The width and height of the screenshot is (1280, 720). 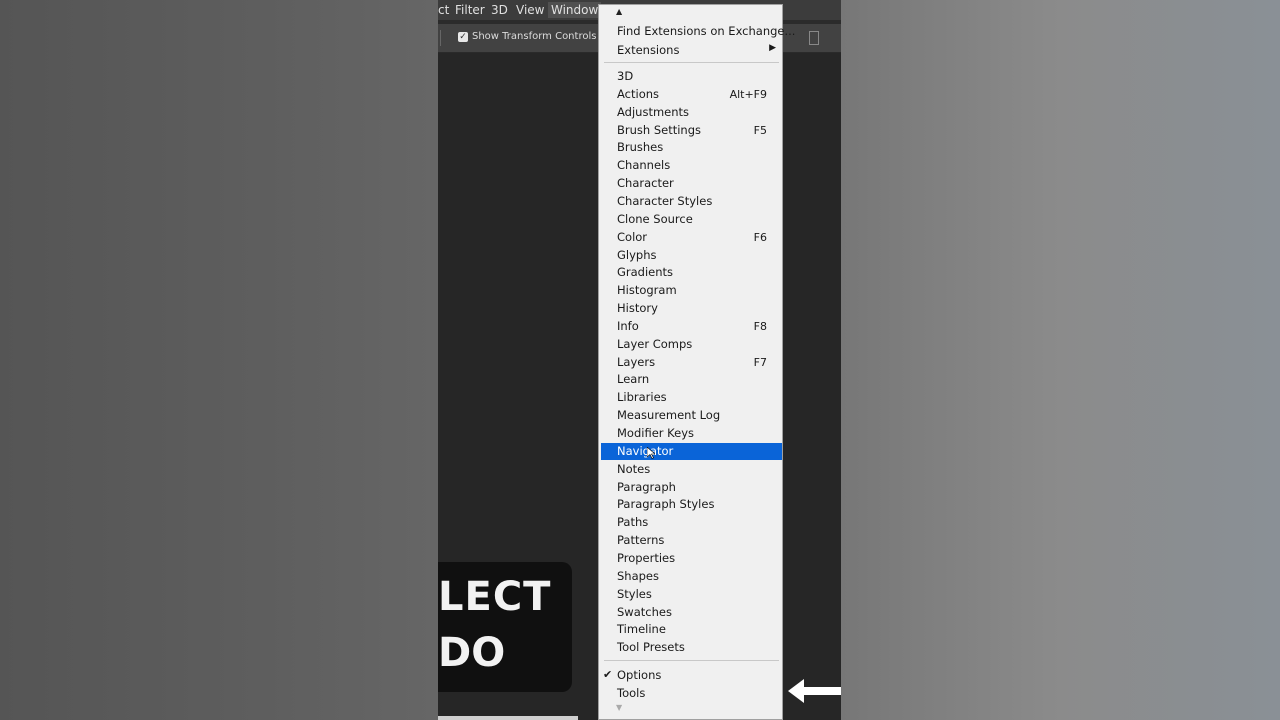 What do you see at coordinates (691, 62) in the screenshot?
I see `menu-separator-top` at bounding box center [691, 62].